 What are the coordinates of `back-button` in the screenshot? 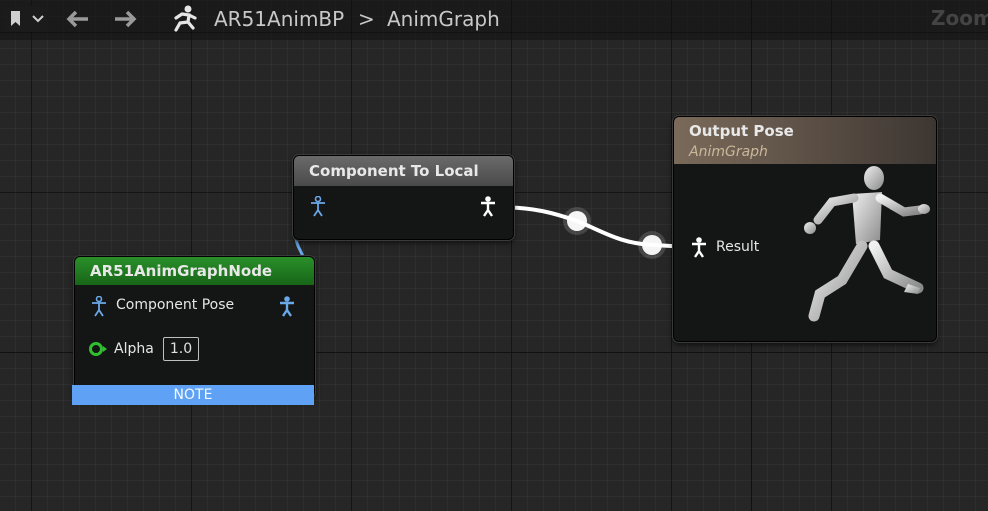 It's located at (78, 19).